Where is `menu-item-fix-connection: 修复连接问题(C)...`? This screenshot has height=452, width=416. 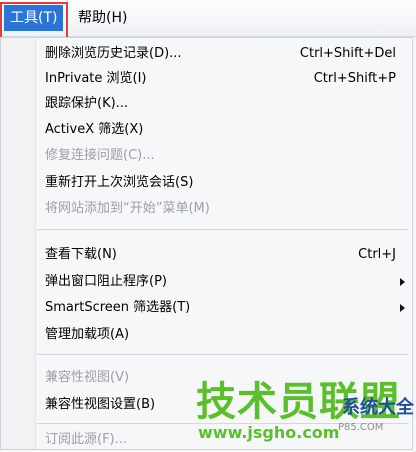
menu-item-fix-connection: 修复连接问题(C)... is located at coordinates (207, 156).